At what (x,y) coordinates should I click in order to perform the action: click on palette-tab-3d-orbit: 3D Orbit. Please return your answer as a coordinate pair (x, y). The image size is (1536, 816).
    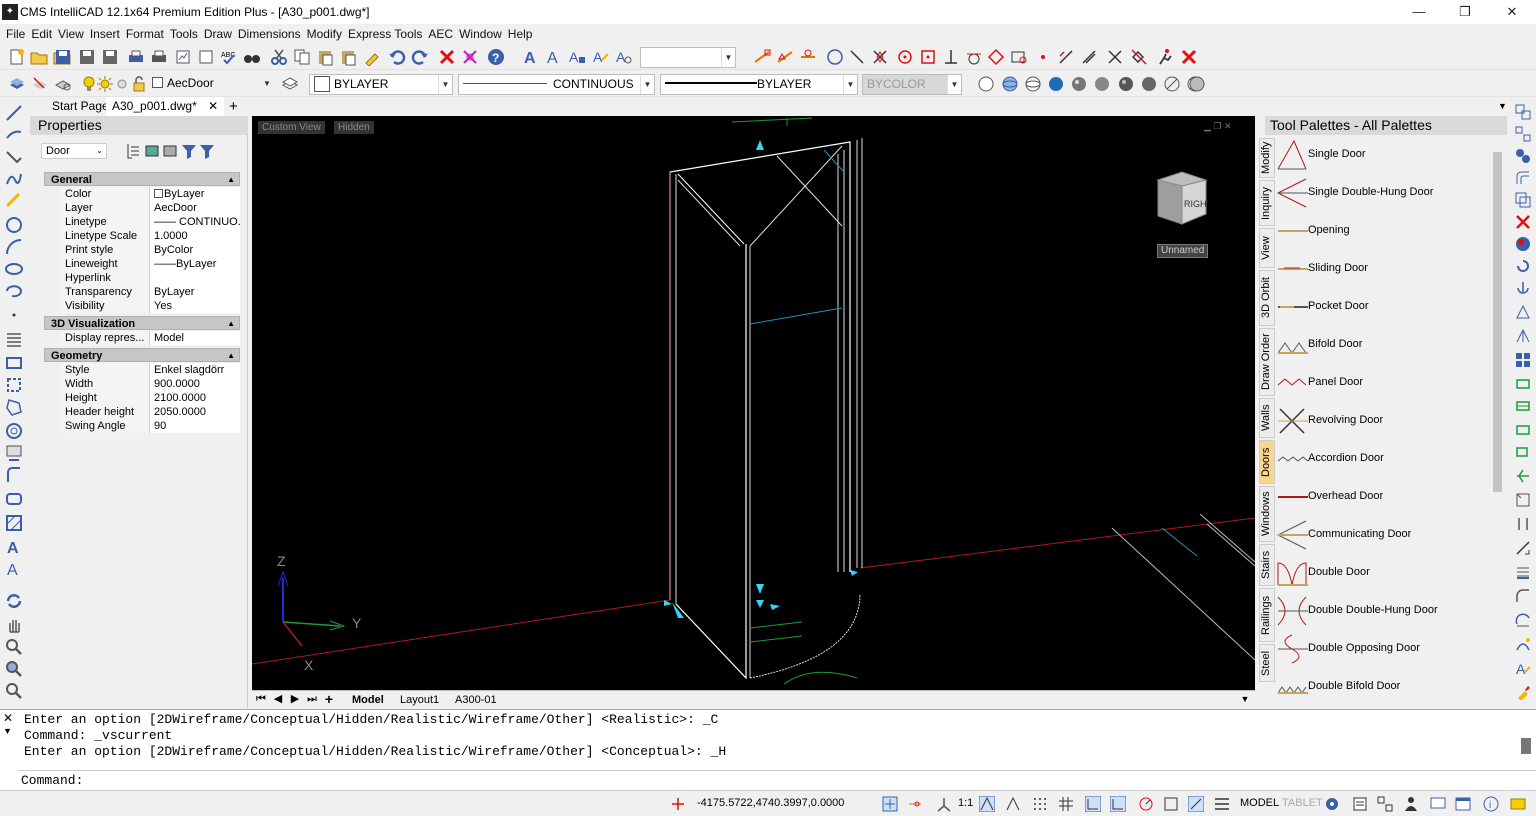
    Looking at the image, I should click on (1267, 298).